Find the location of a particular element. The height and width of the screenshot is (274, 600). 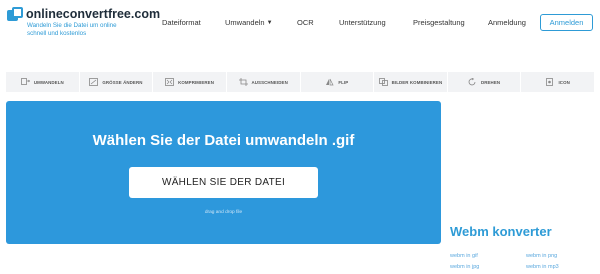

nav-umwandeln: Umwandeln ▼ is located at coordinates (249, 23).